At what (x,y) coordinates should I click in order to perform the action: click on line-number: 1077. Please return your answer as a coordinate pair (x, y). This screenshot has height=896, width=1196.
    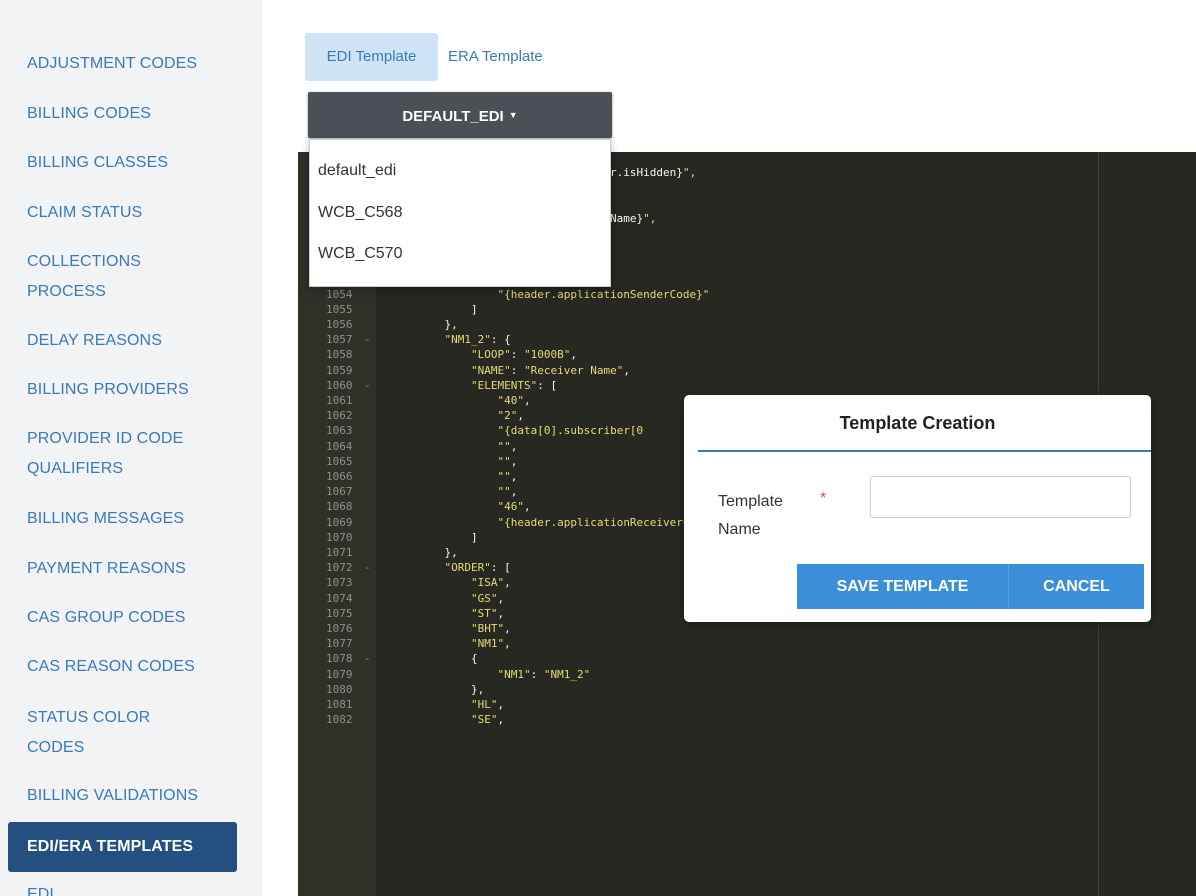
    Looking at the image, I should click on (339, 644).